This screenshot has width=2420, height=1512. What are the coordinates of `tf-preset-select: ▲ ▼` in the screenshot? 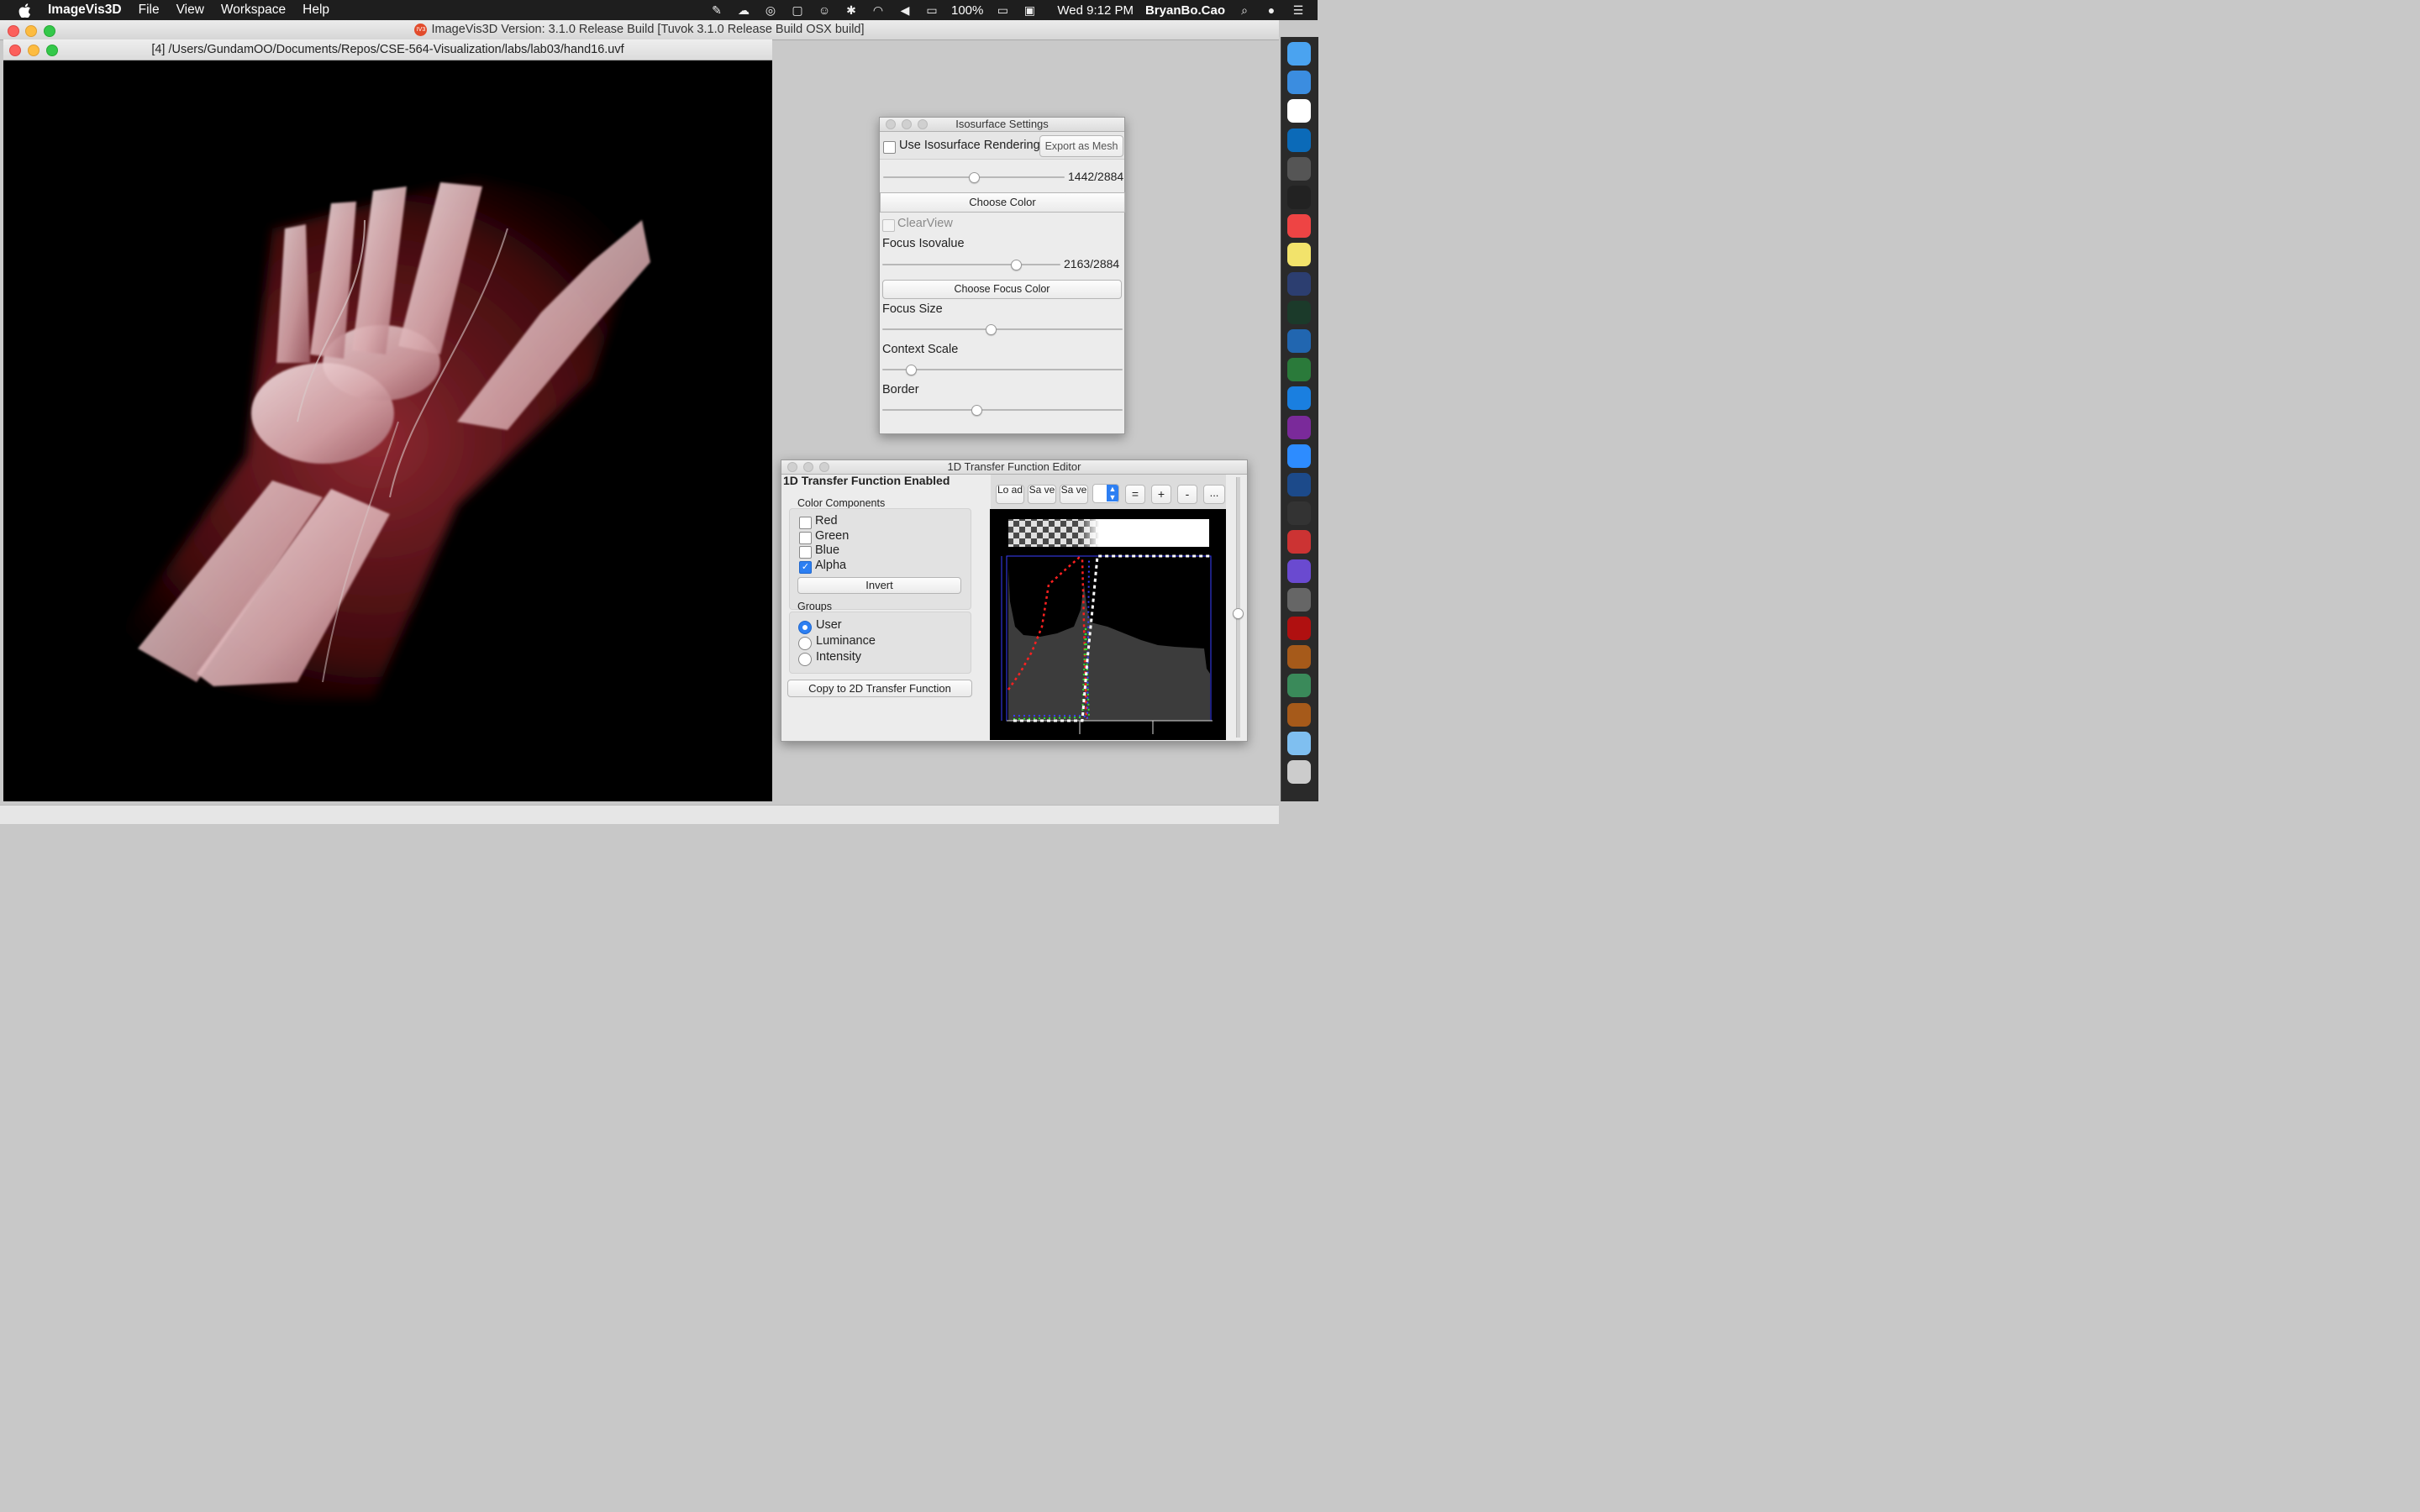 It's located at (1105, 493).